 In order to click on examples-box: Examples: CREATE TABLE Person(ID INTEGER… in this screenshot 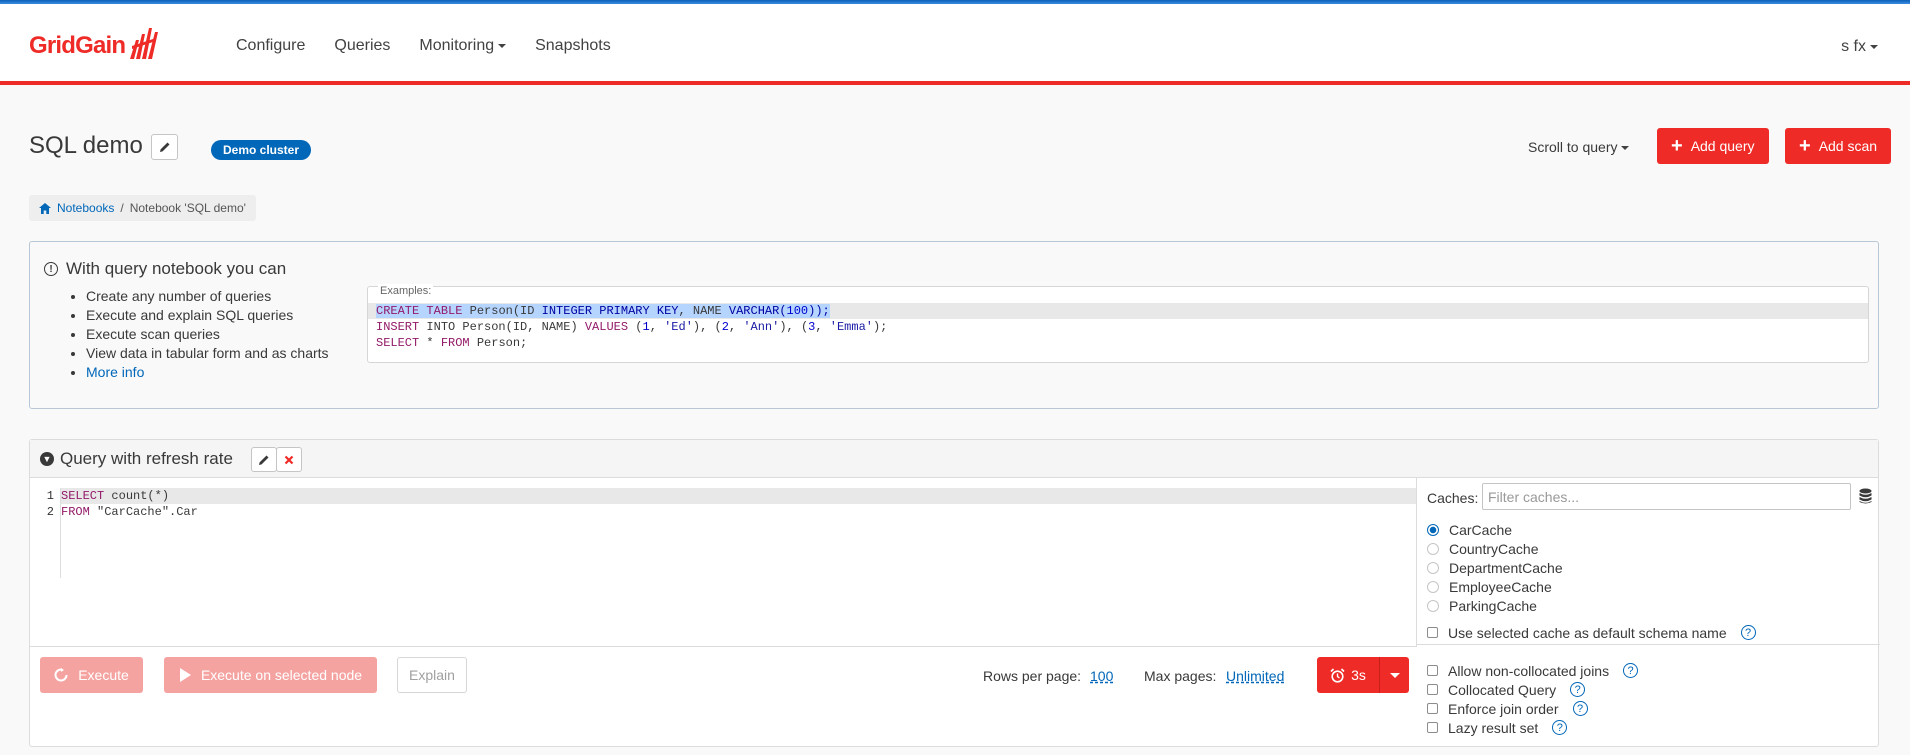, I will do `click(1118, 323)`.